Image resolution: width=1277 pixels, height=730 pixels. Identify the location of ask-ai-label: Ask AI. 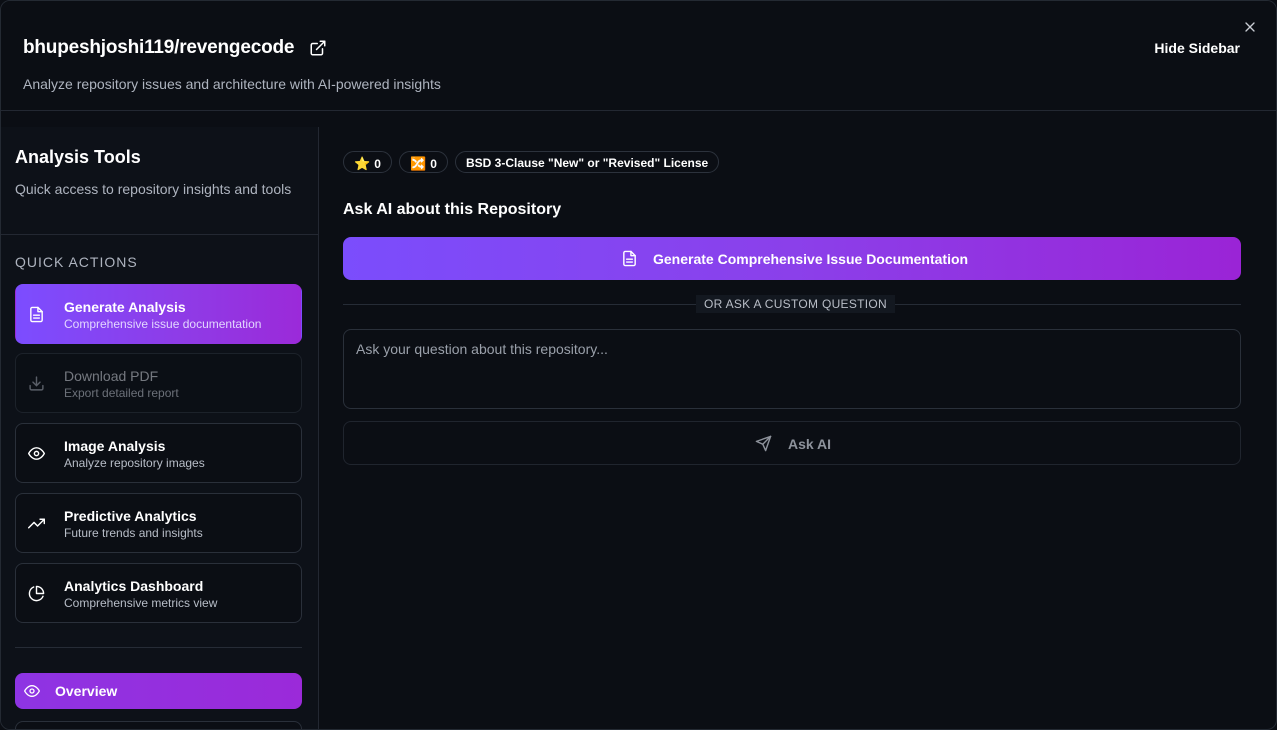
(810, 444).